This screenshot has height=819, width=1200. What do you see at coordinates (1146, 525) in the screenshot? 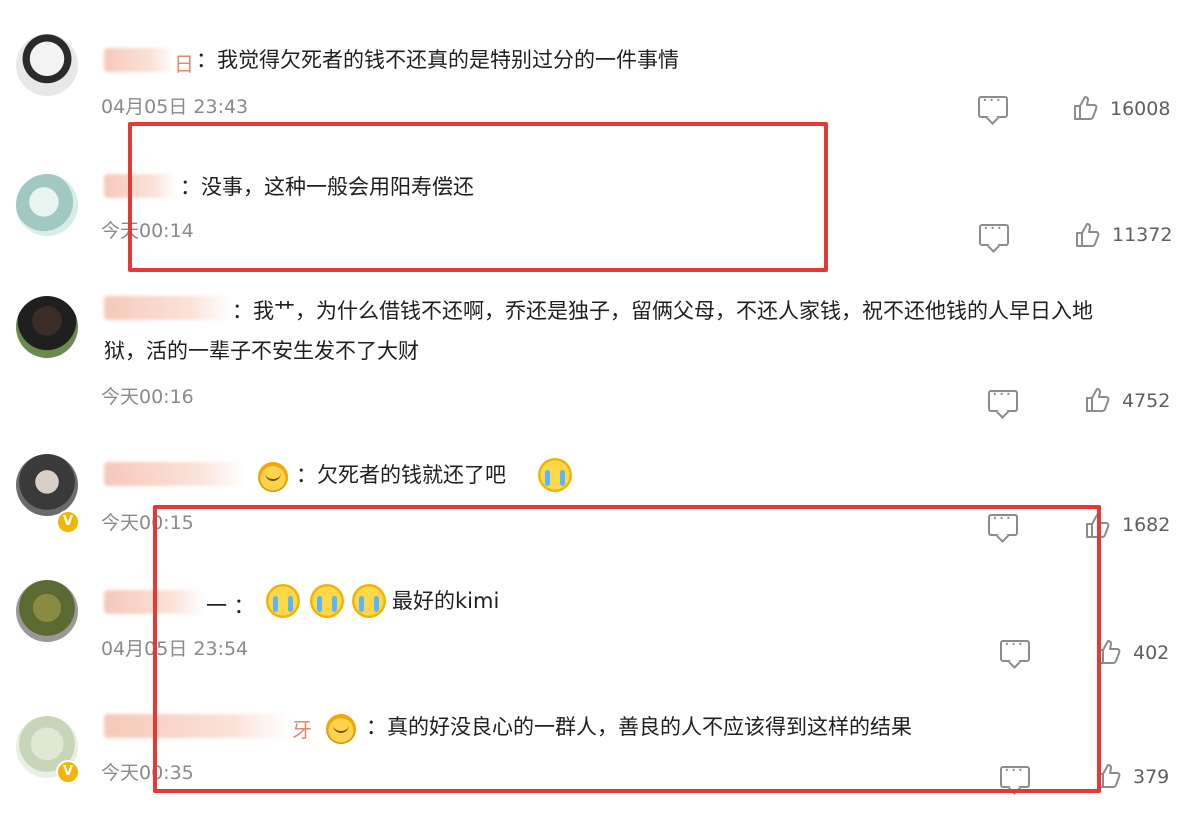
I see `like-count: 1682` at bounding box center [1146, 525].